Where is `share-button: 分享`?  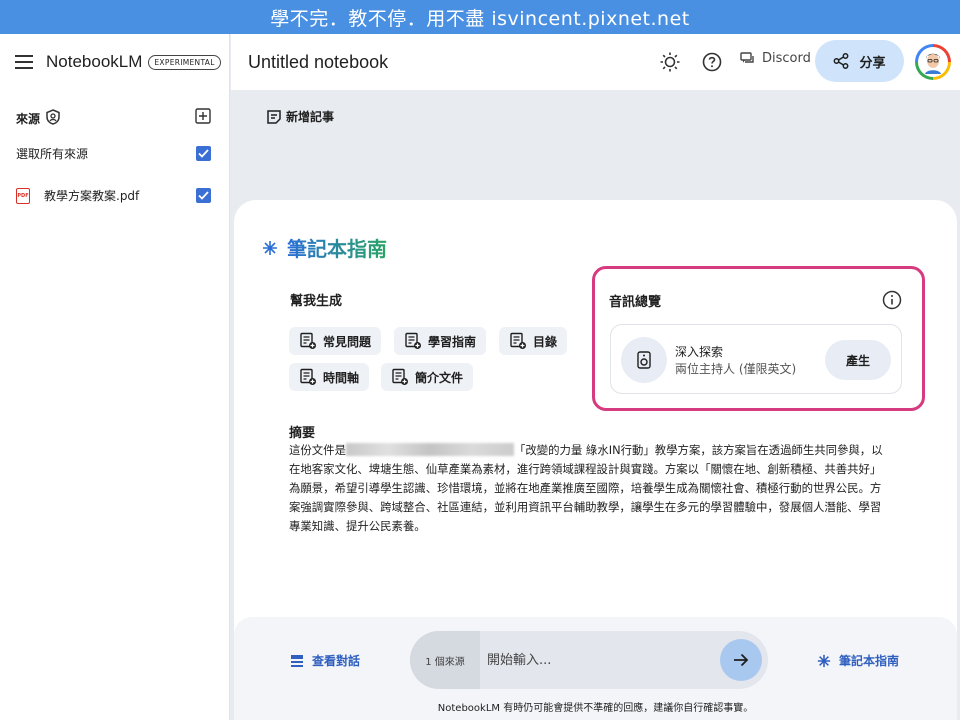
share-button: 分享 is located at coordinates (859, 61).